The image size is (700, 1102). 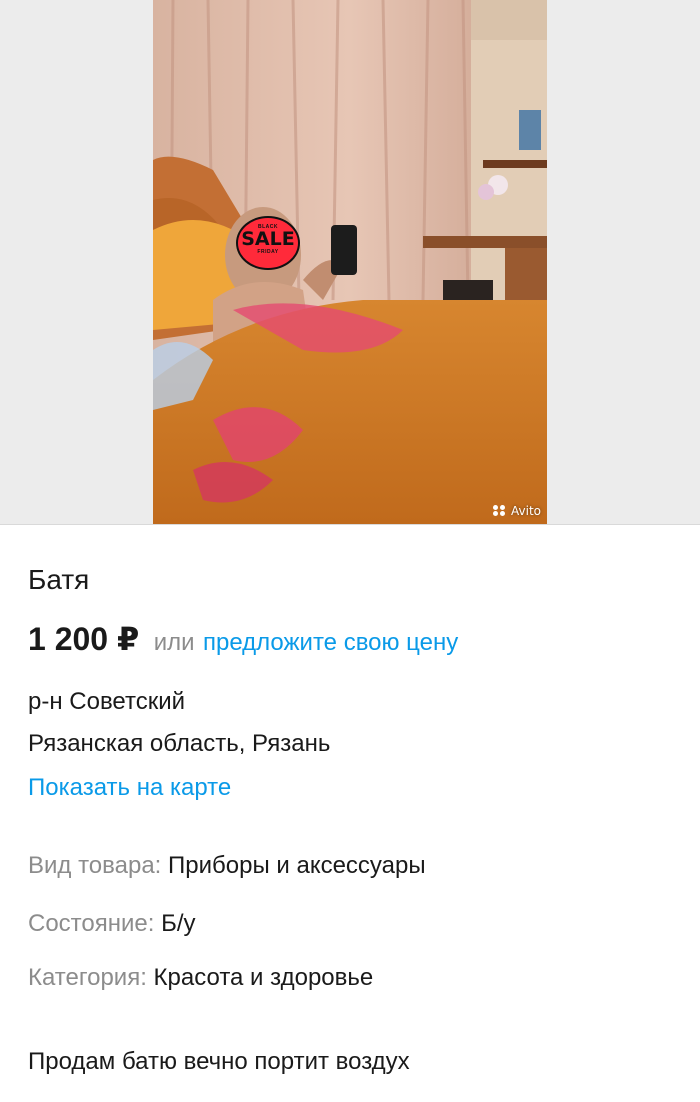 I want to click on address-district: р-н Советский, so click(x=107, y=701).